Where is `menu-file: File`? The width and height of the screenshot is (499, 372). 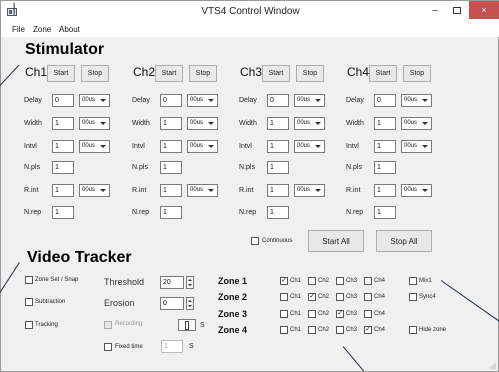
menu-file: File is located at coordinates (18, 29).